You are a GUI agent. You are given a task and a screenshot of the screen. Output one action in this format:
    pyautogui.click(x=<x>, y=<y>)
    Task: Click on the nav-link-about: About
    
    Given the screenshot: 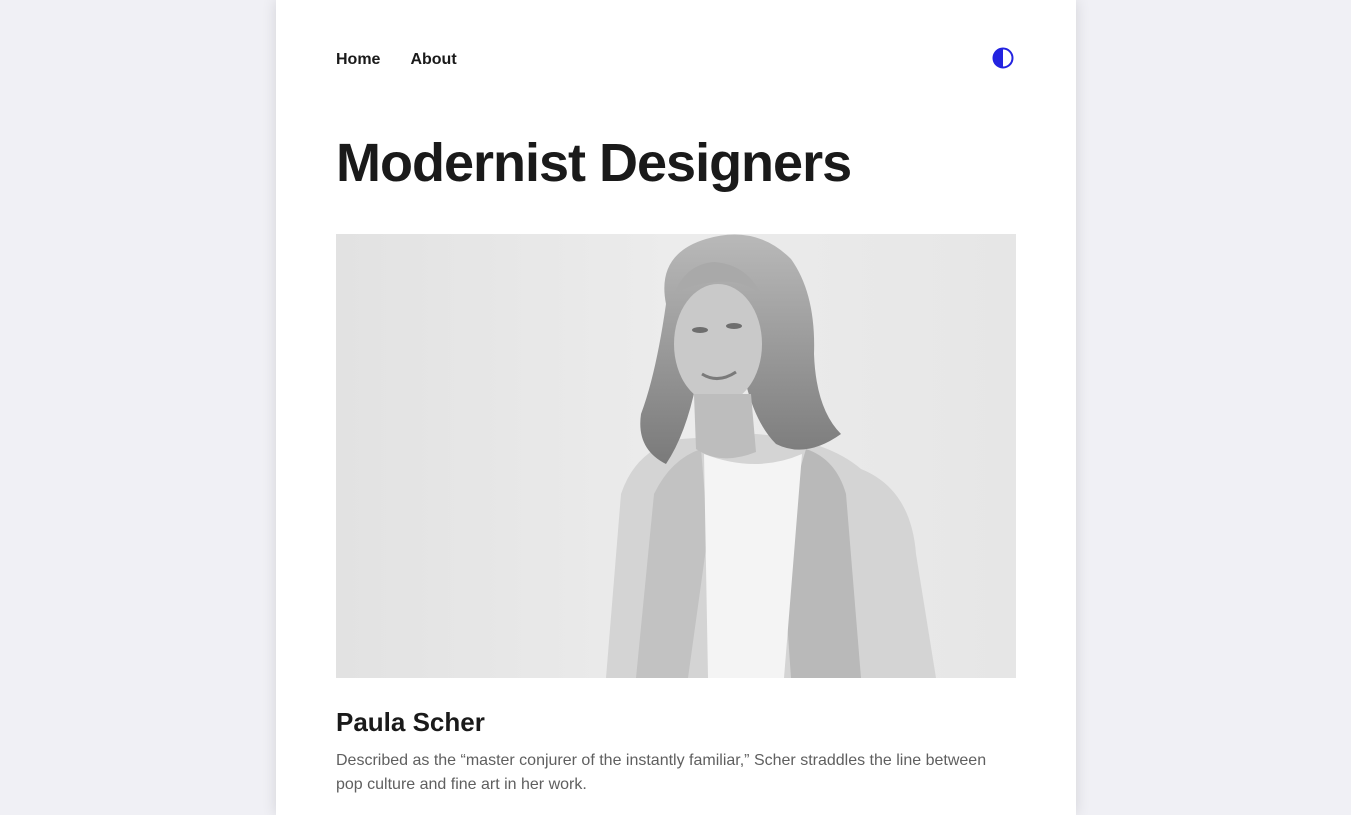 What is the action you would take?
    pyautogui.click(x=433, y=60)
    